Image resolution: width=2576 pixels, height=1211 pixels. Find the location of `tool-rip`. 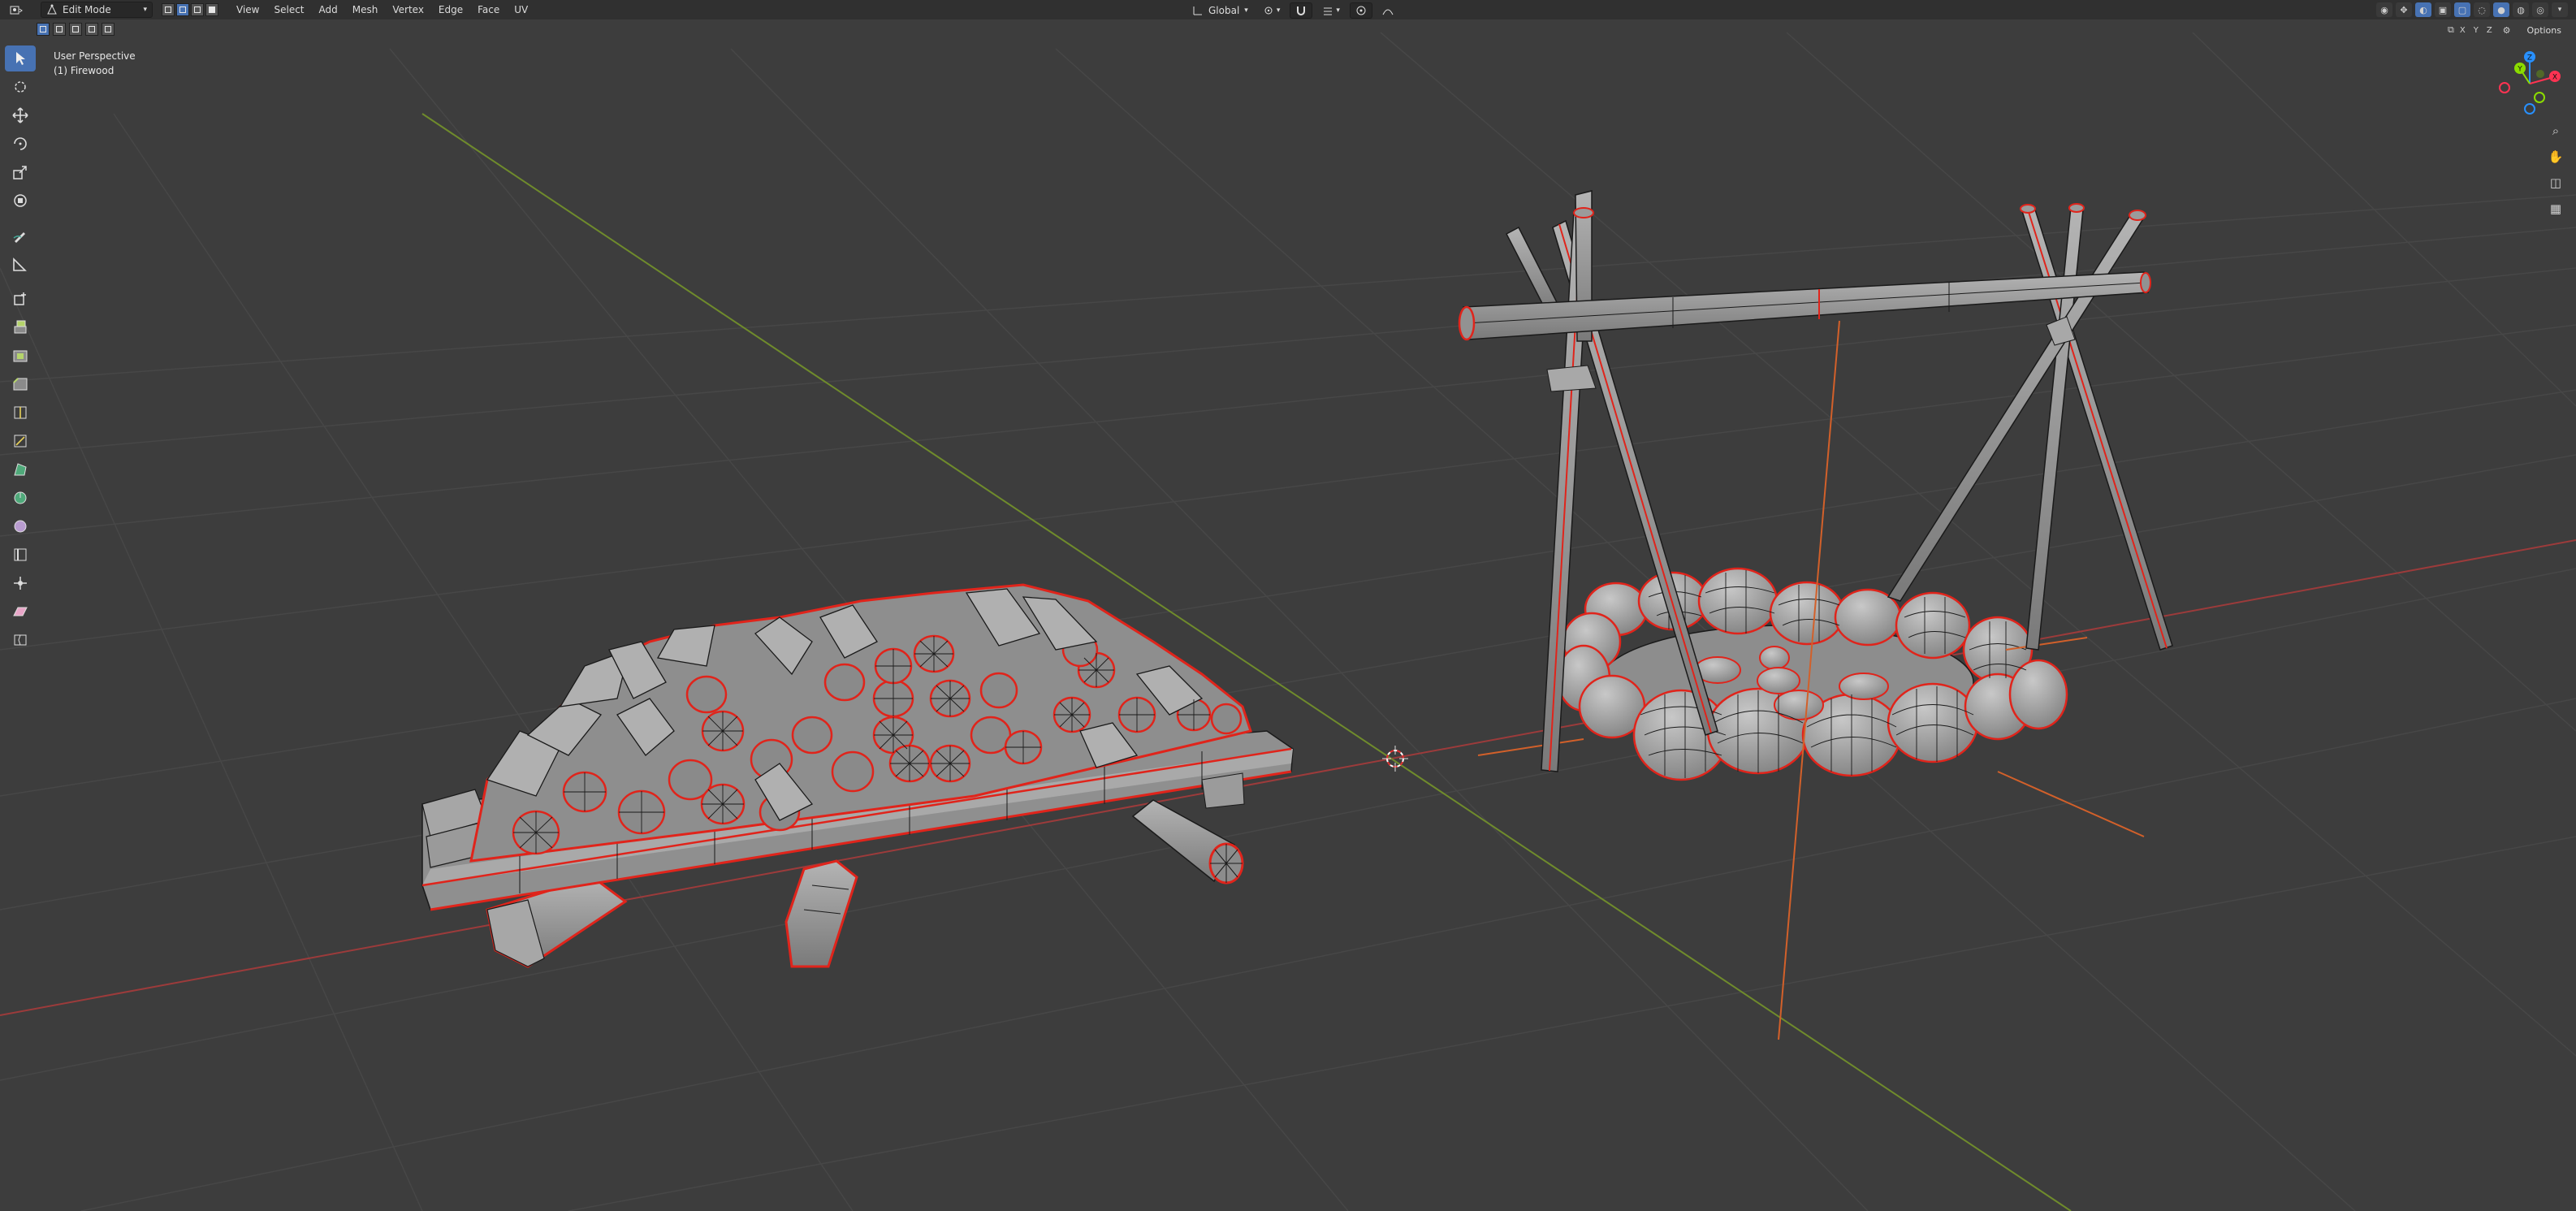

tool-rip is located at coordinates (20, 640).